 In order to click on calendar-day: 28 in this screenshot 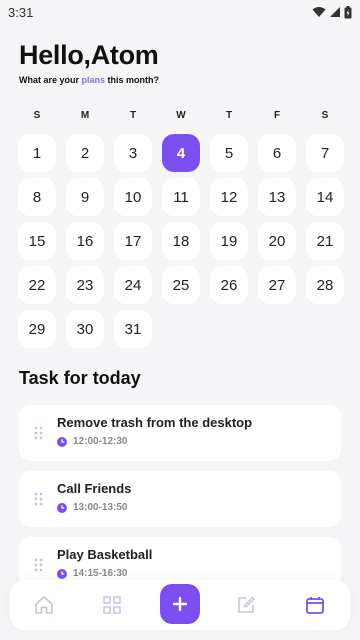, I will do `click(325, 285)`.